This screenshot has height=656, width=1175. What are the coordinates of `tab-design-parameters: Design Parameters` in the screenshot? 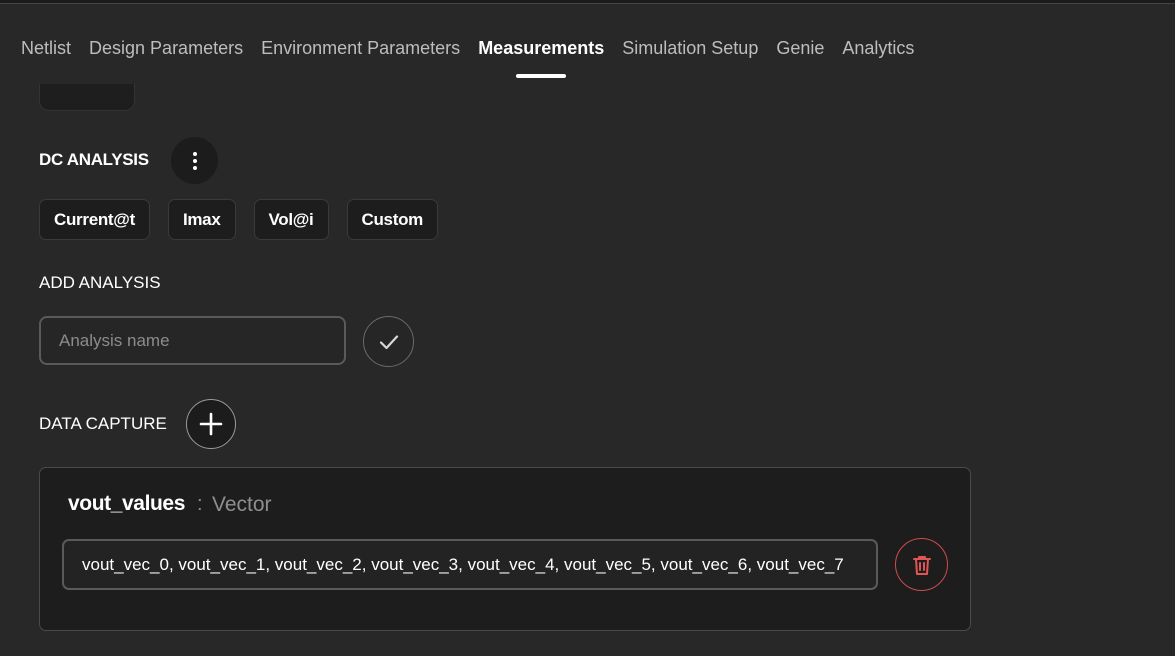 It's located at (166, 49).